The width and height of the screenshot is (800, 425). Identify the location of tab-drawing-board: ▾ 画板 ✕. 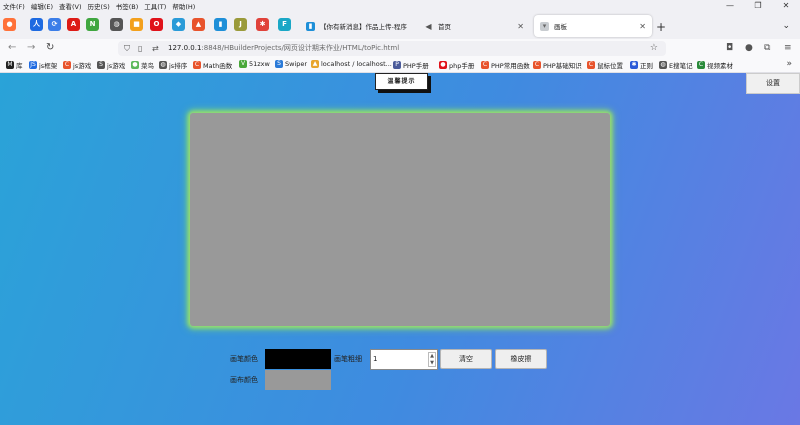
(593, 26).